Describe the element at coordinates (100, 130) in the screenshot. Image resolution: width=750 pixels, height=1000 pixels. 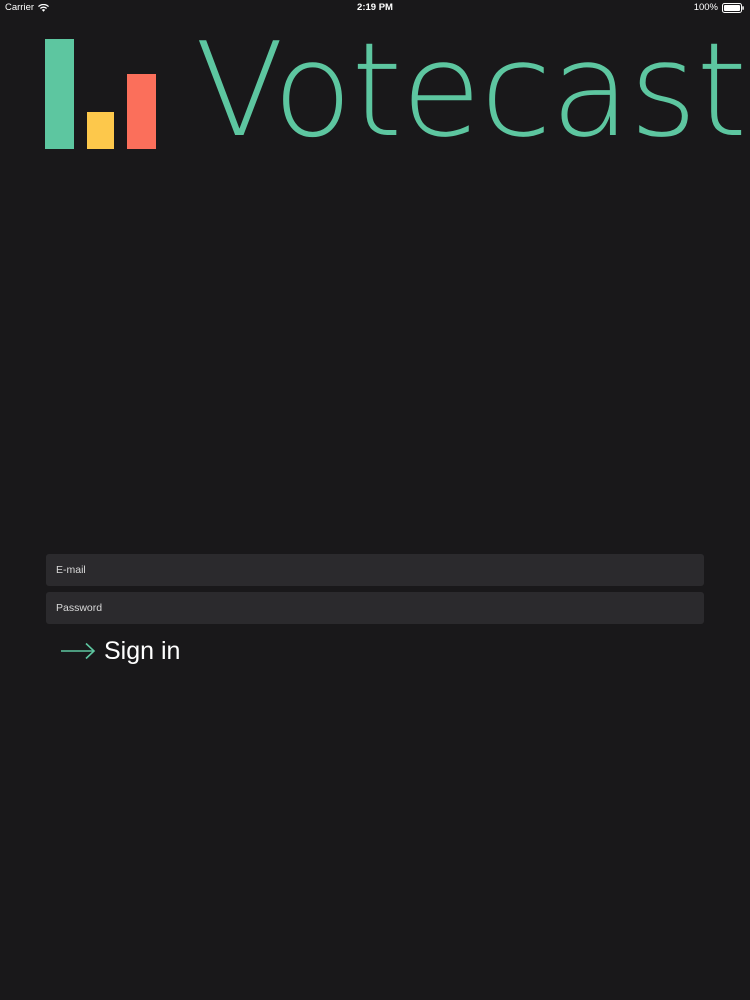
I see `logo-bar-yellow` at that location.